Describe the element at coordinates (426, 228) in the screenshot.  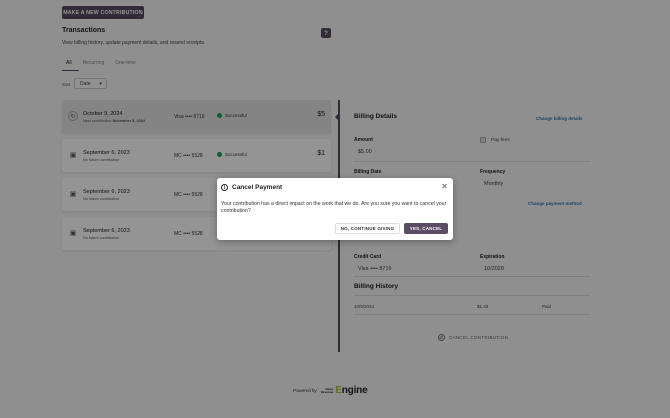
I see `yes-cancel-button: YES, CANCEL` at that location.